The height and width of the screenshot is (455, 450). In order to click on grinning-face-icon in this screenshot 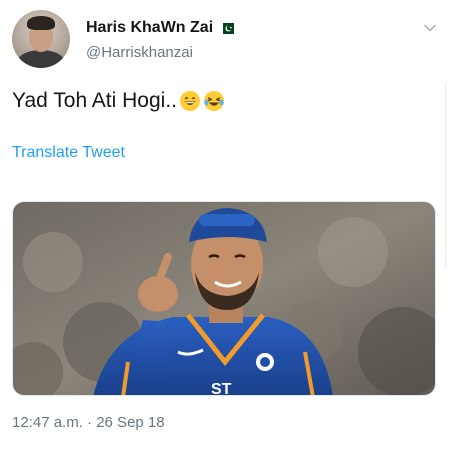, I will do `click(190, 101)`.